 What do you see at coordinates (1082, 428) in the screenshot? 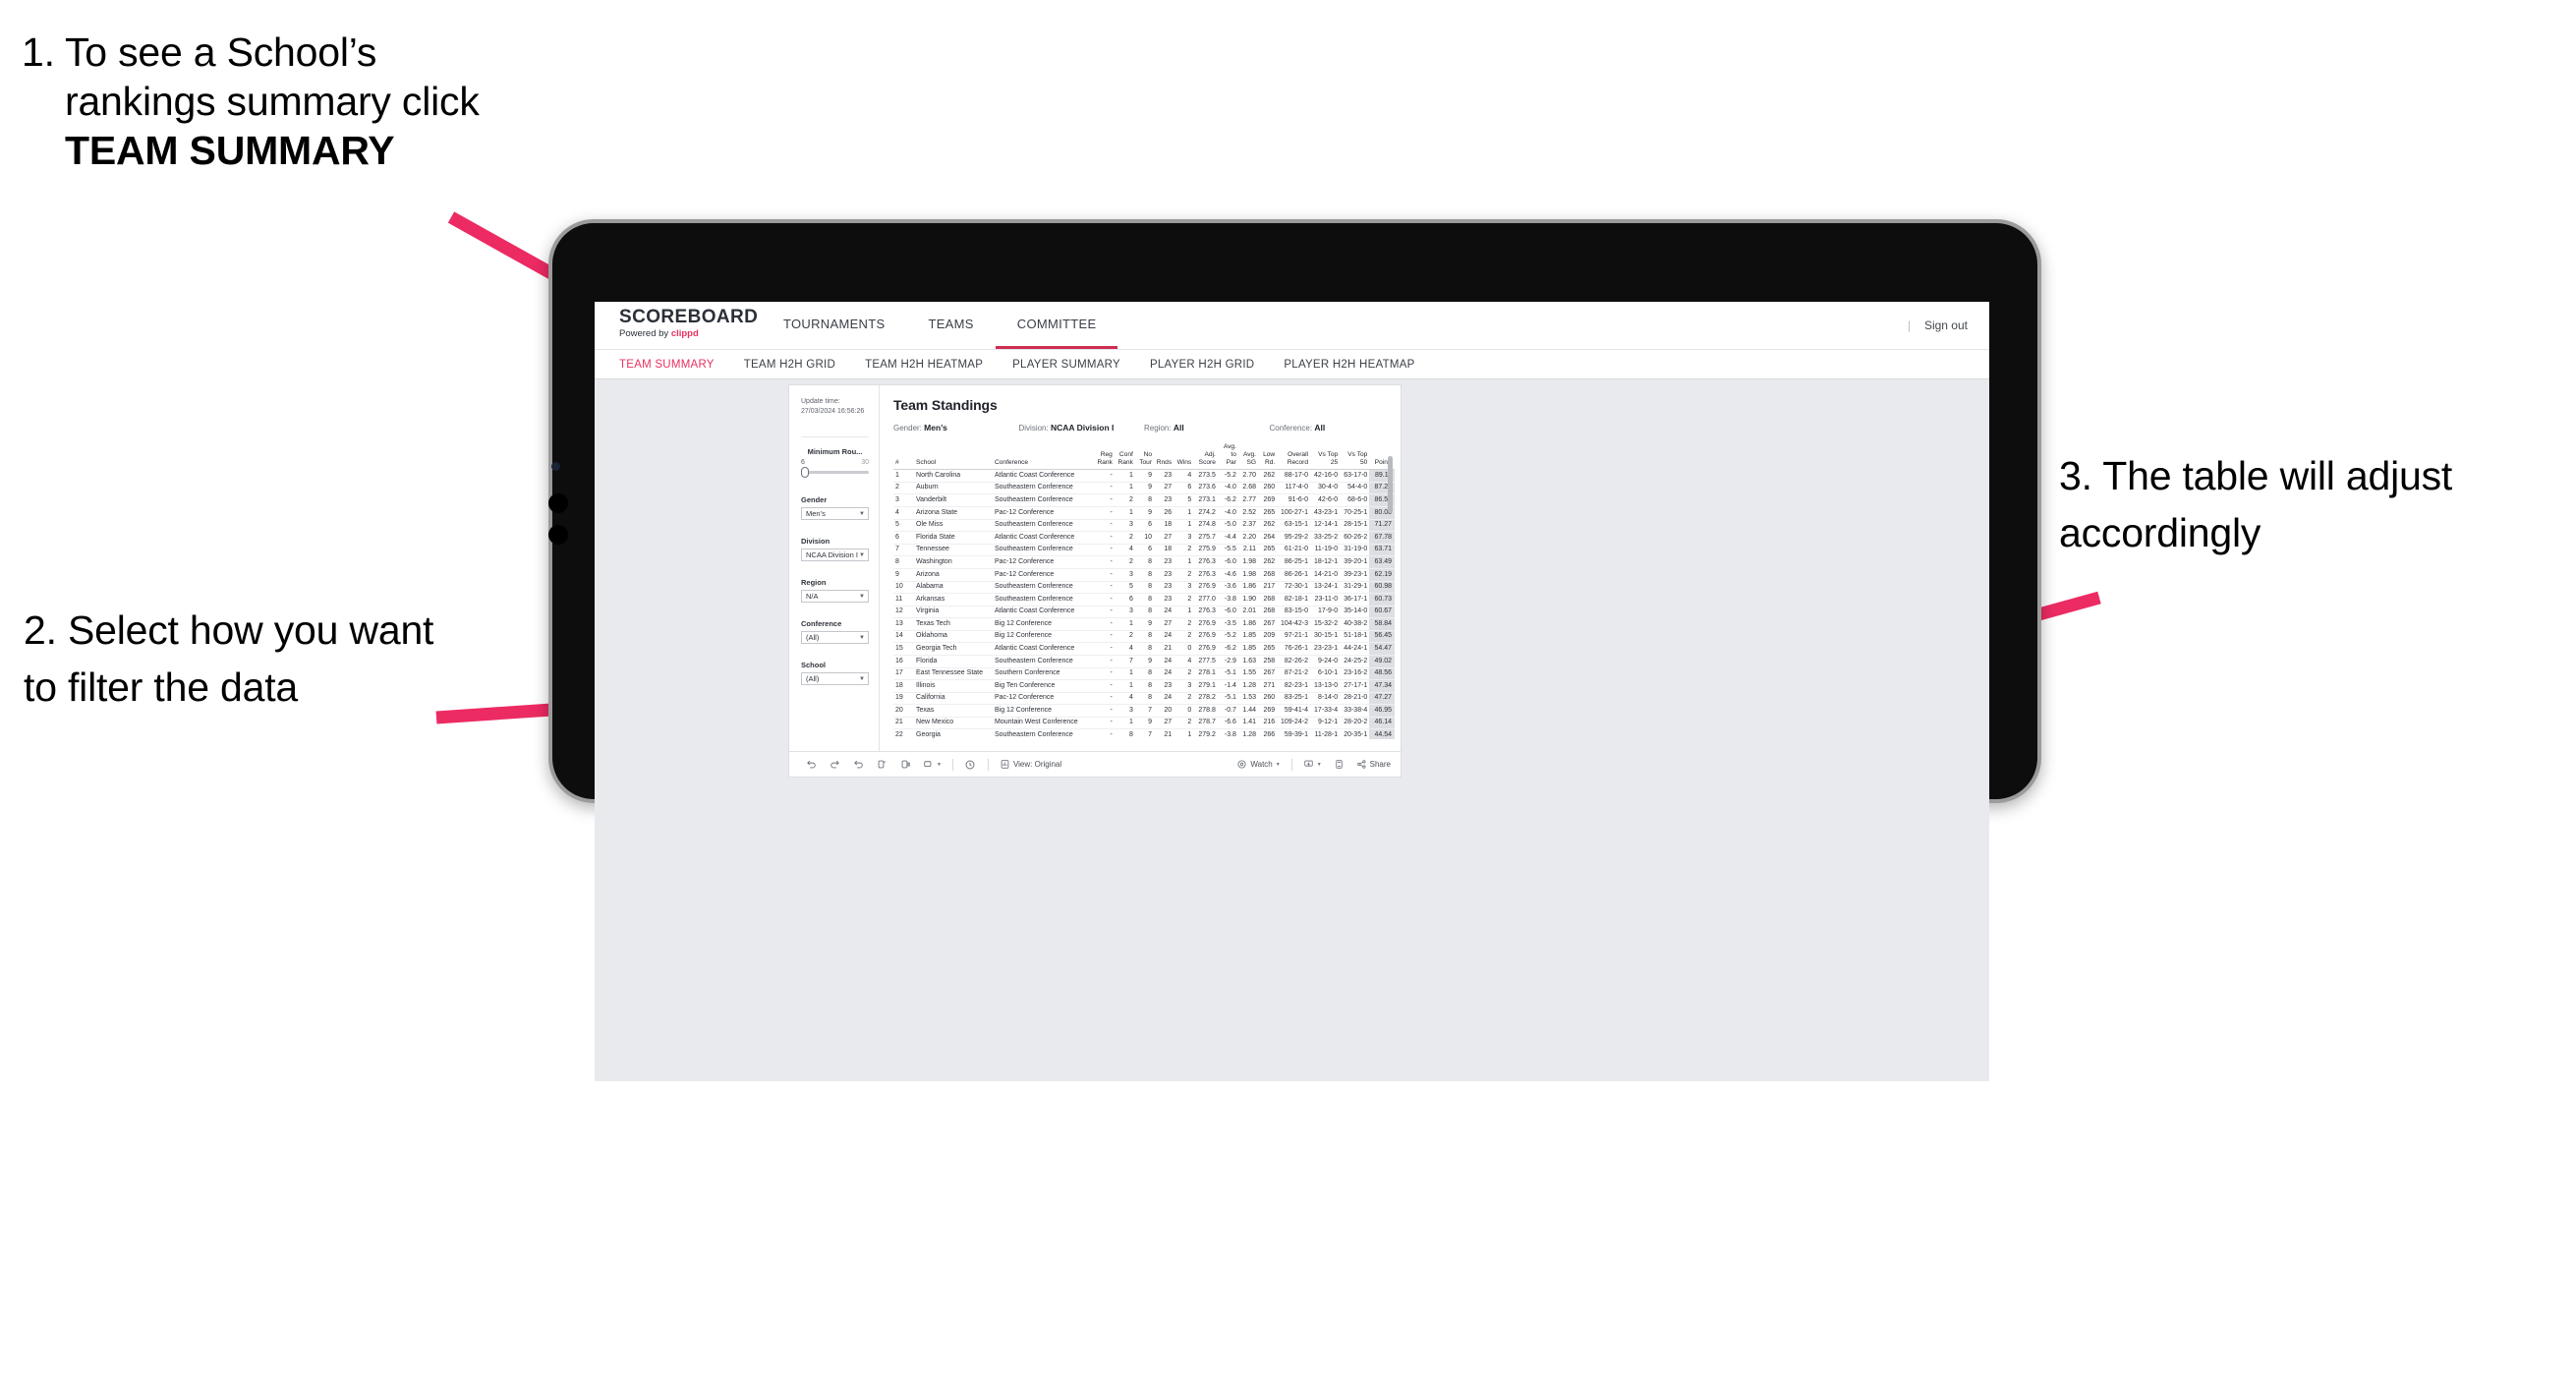
I see `summary-division: Division: NCAA Division I` at bounding box center [1082, 428].